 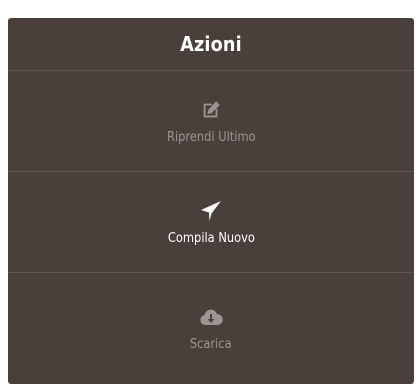 What do you see at coordinates (211, 238) in the screenshot?
I see `fill-new-label: Compila Nuovo` at bounding box center [211, 238].